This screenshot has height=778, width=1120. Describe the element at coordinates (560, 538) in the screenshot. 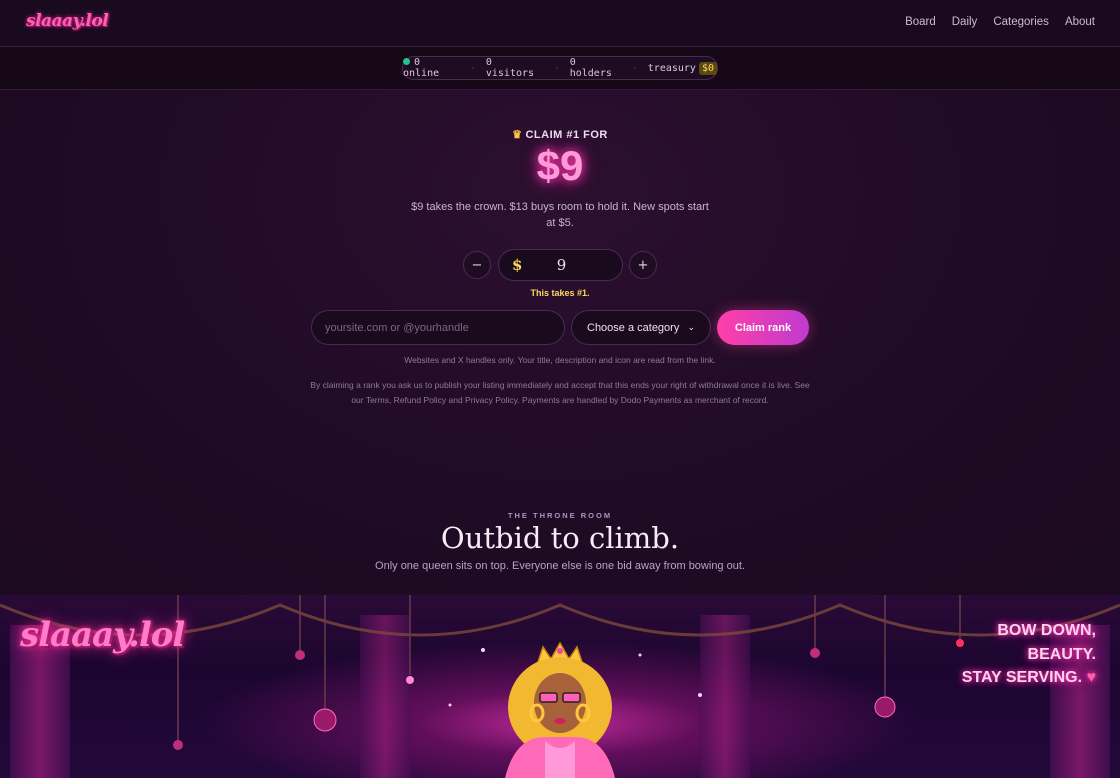

I see `section-title: Outbid to climb.` at that location.